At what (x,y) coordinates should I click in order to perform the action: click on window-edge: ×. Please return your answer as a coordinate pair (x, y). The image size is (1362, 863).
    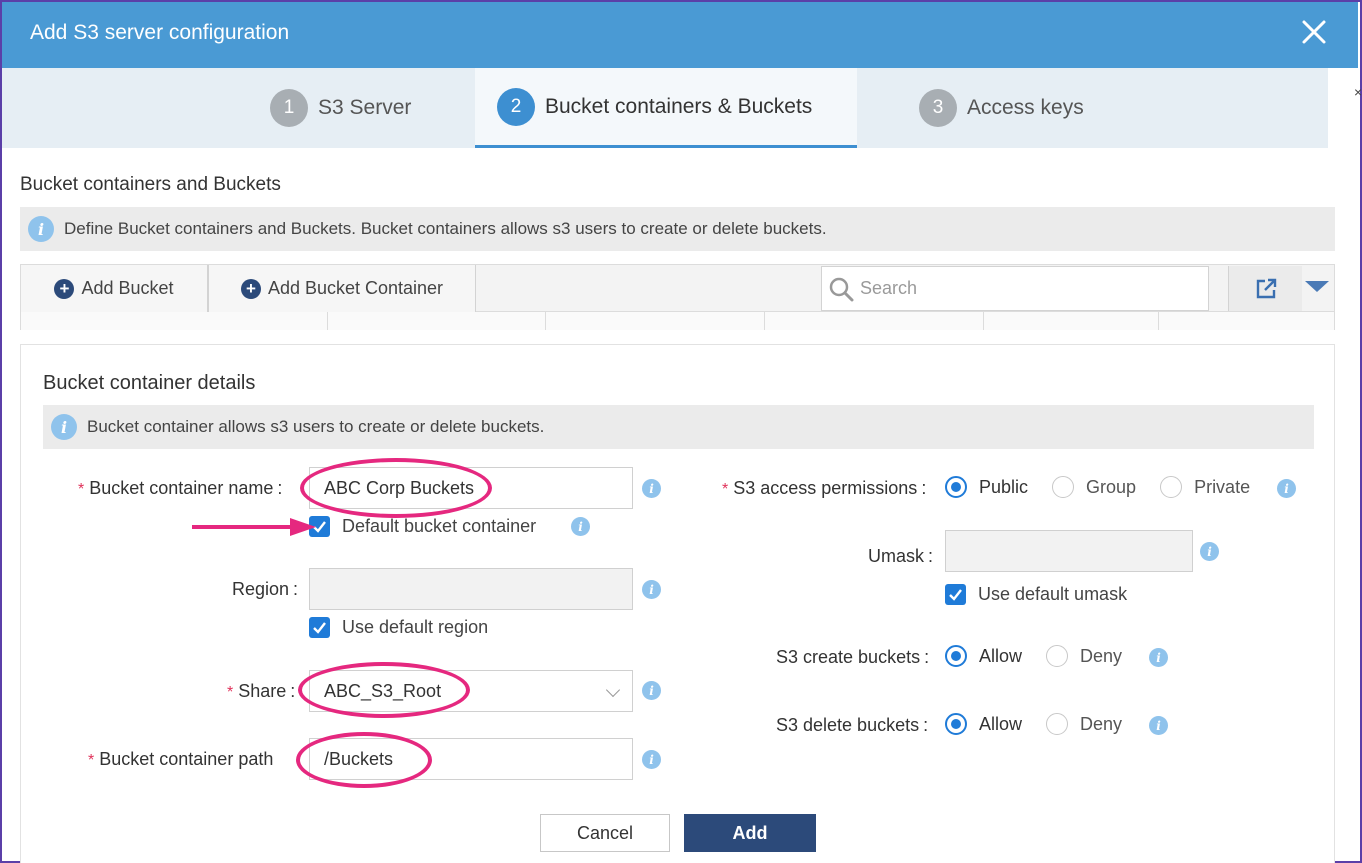
    Looking at the image, I should click on (1345, 108).